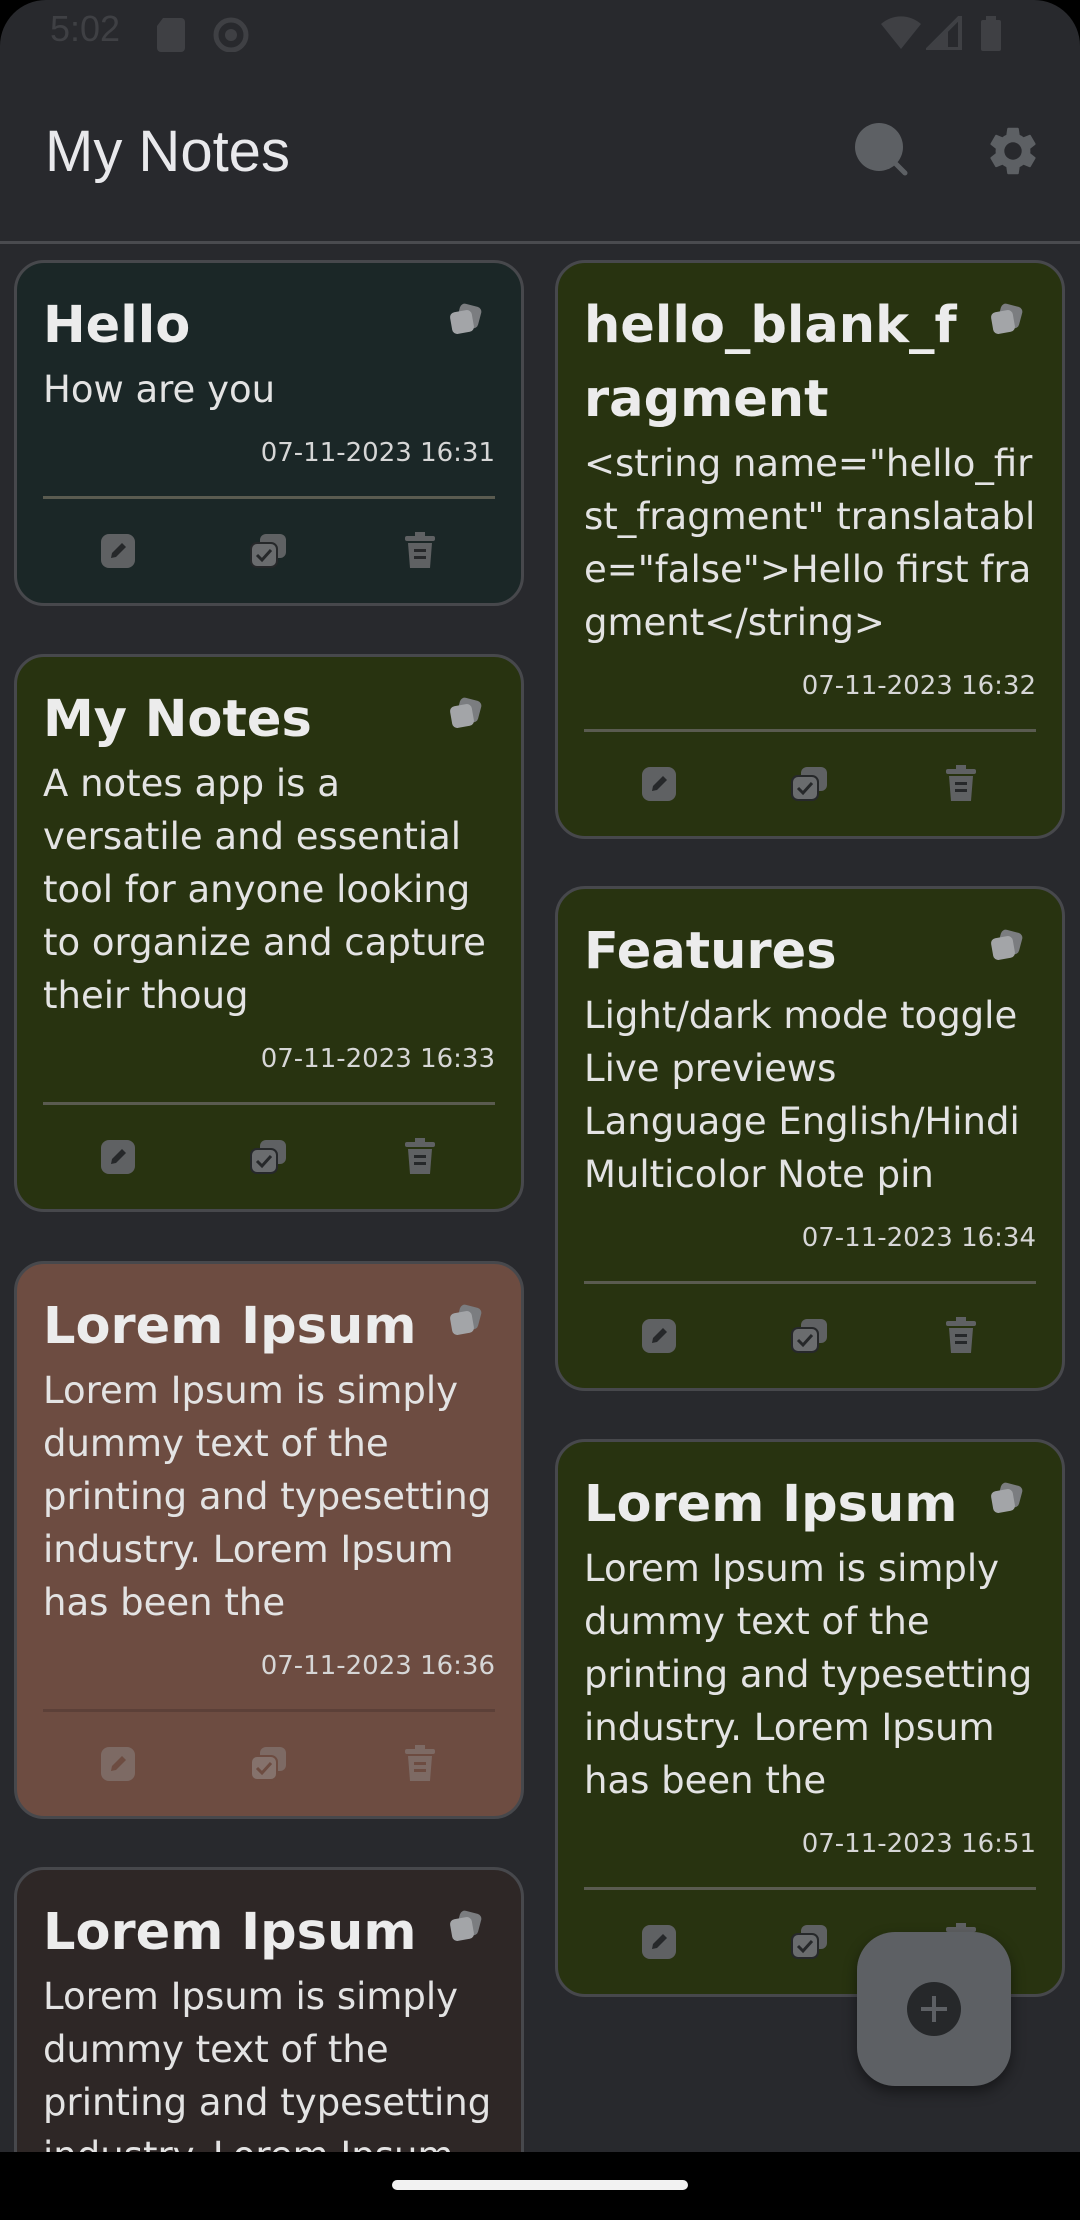  I want to click on search-icon, so click(881, 149).